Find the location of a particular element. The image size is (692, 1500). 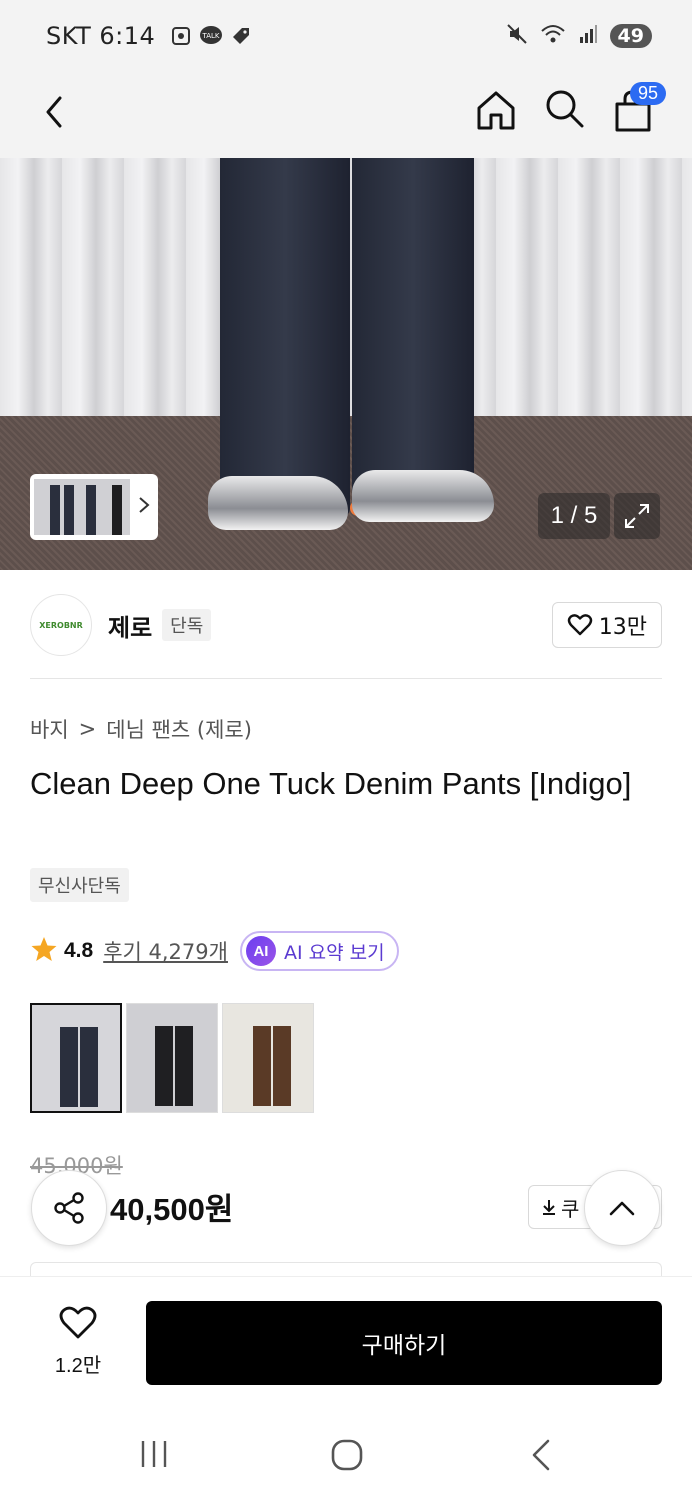

brand-name: 제로 is located at coordinates (130, 625).